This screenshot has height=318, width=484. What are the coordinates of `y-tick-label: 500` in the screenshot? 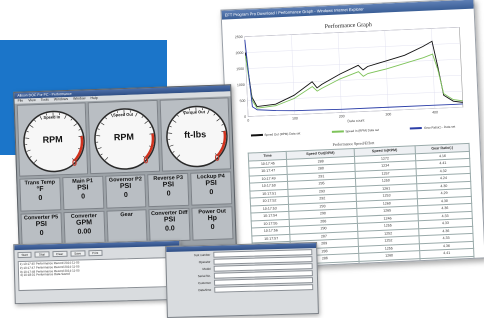 It's located at (243, 101).